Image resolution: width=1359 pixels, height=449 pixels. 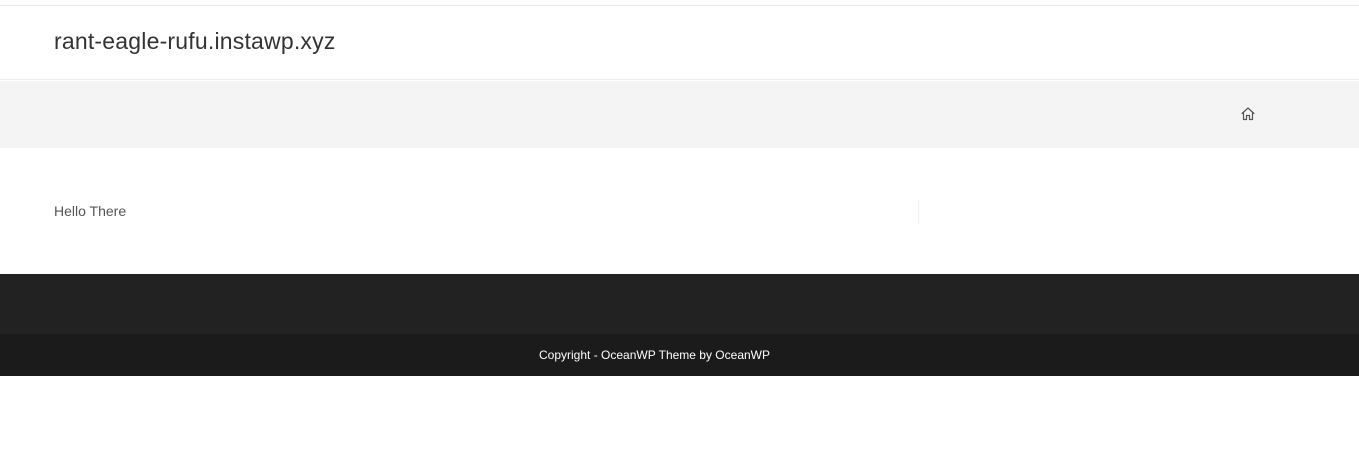 What do you see at coordinates (570, 355) in the screenshot?
I see `copyright-prefix: Copyright -` at bounding box center [570, 355].